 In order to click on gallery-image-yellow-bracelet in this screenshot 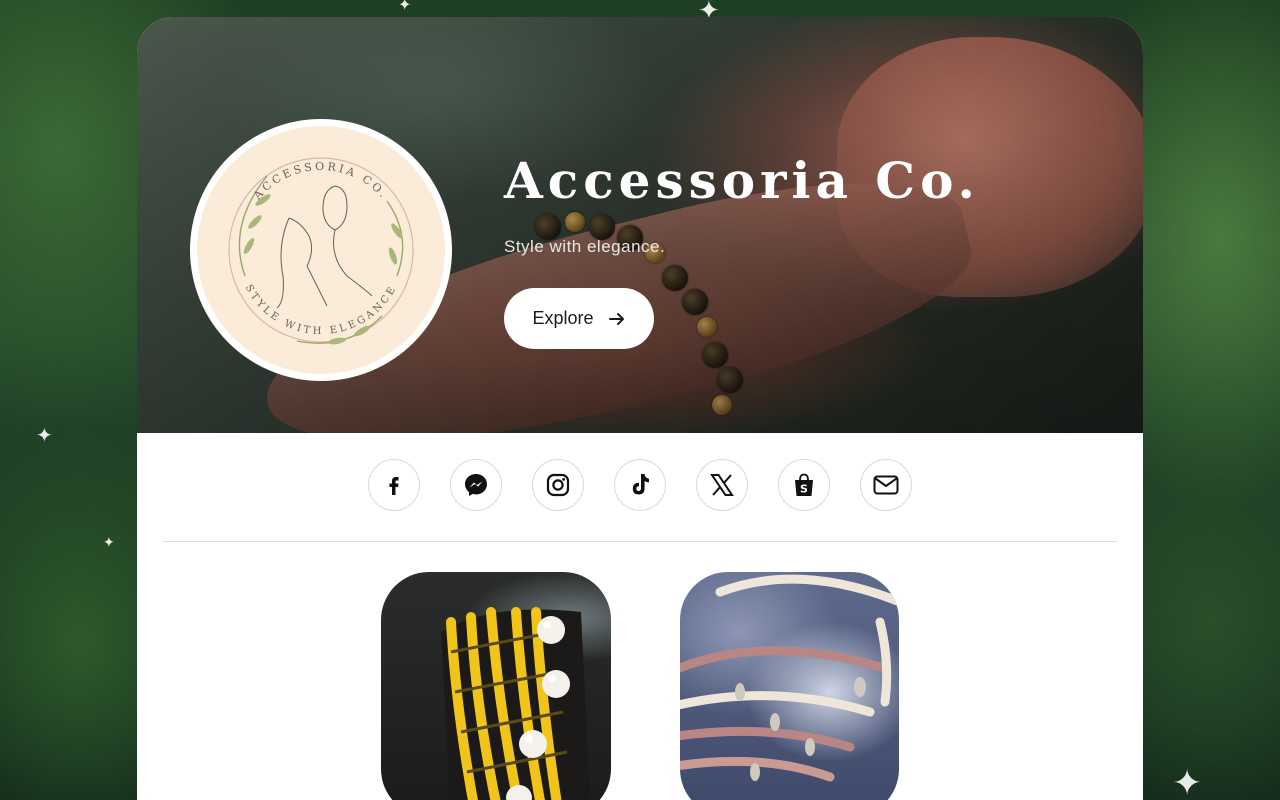, I will do `click(496, 686)`.